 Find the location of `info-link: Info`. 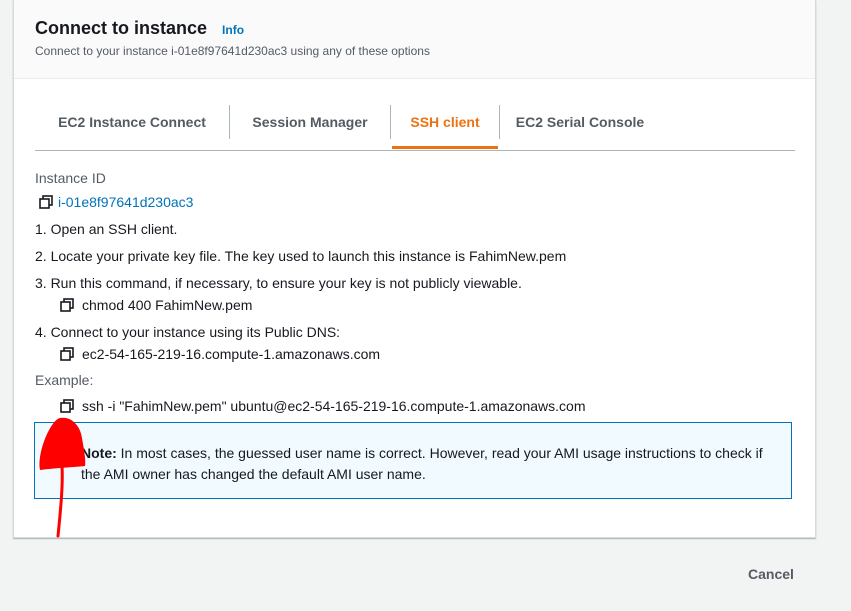

info-link: Info is located at coordinates (233, 30).